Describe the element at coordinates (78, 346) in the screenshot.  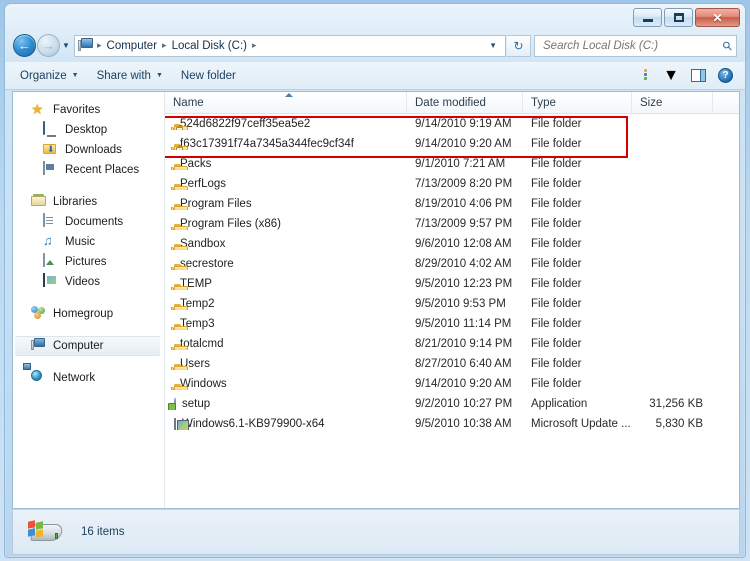
I see `sidebar-item-label: Computer` at that location.